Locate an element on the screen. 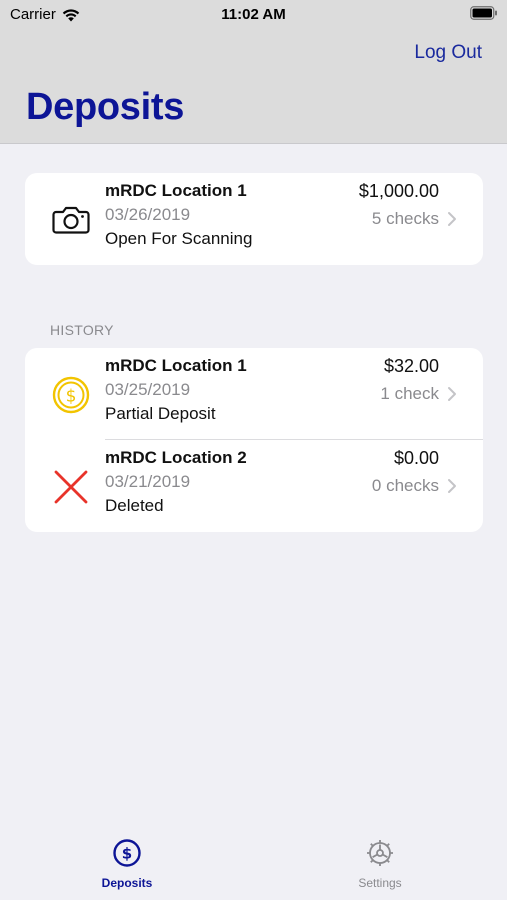  status-time: 11:02 AM is located at coordinates (253, 14).